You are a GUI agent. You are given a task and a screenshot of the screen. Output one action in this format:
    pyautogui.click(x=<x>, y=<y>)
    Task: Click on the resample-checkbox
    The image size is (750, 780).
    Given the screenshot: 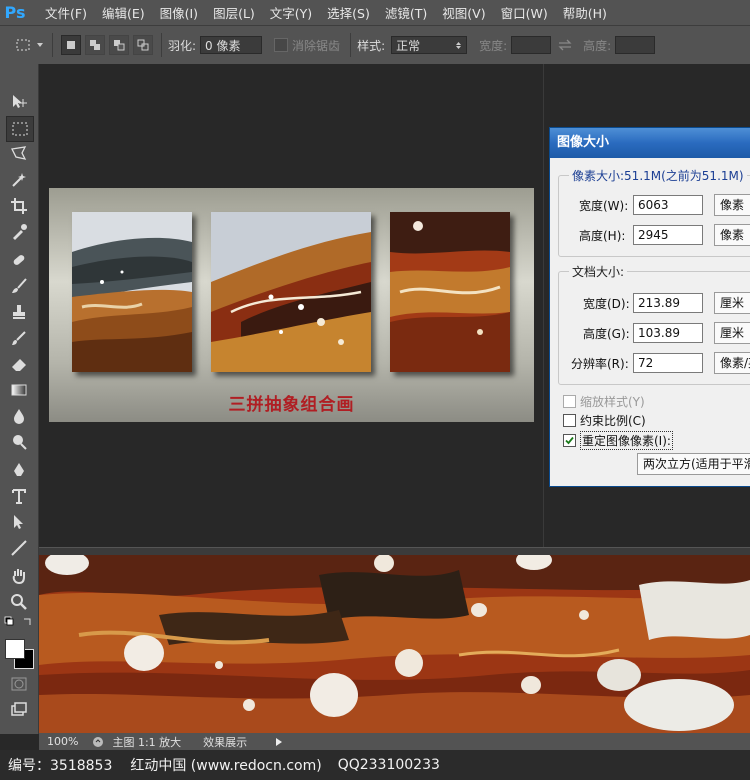 What is the action you would take?
    pyautogui.click(x=569, y=440)
    